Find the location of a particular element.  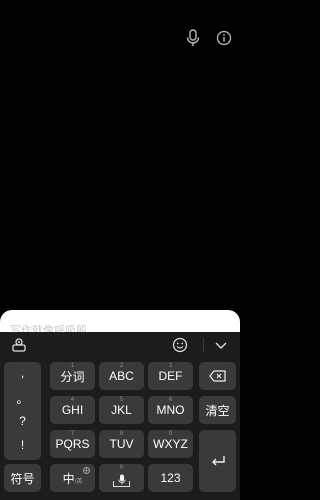

comma-key: , is located at coordinates (22, 373).